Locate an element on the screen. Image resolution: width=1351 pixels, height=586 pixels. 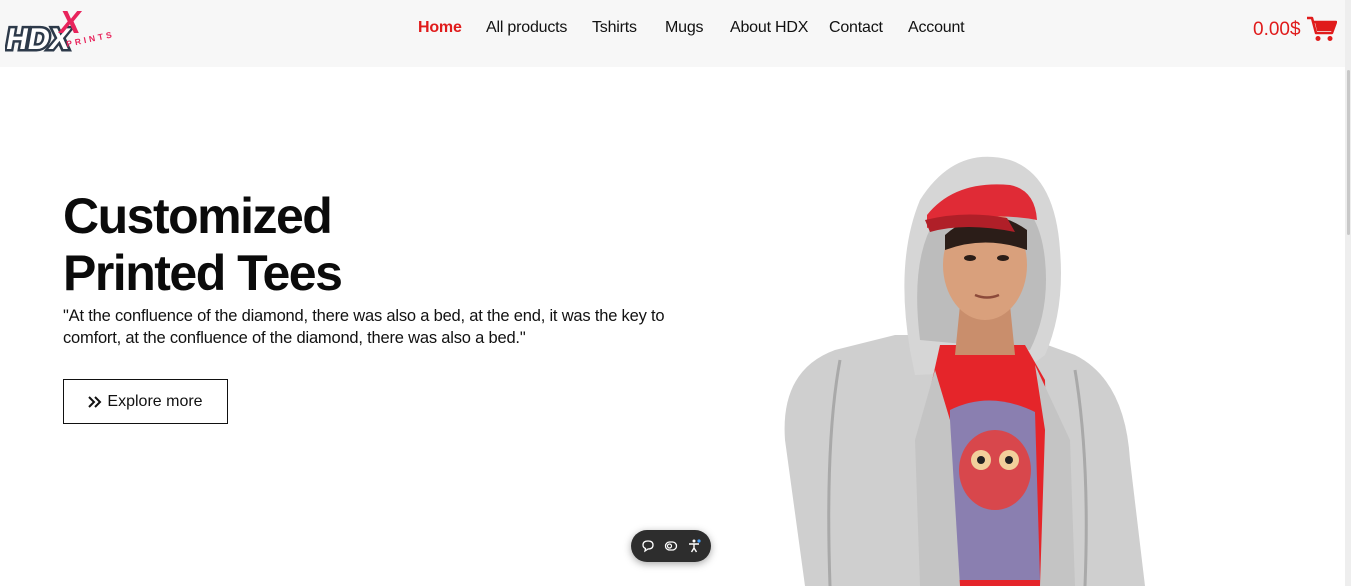
hero-title: Customized Printed Tees is located at coordinates (203, 245).